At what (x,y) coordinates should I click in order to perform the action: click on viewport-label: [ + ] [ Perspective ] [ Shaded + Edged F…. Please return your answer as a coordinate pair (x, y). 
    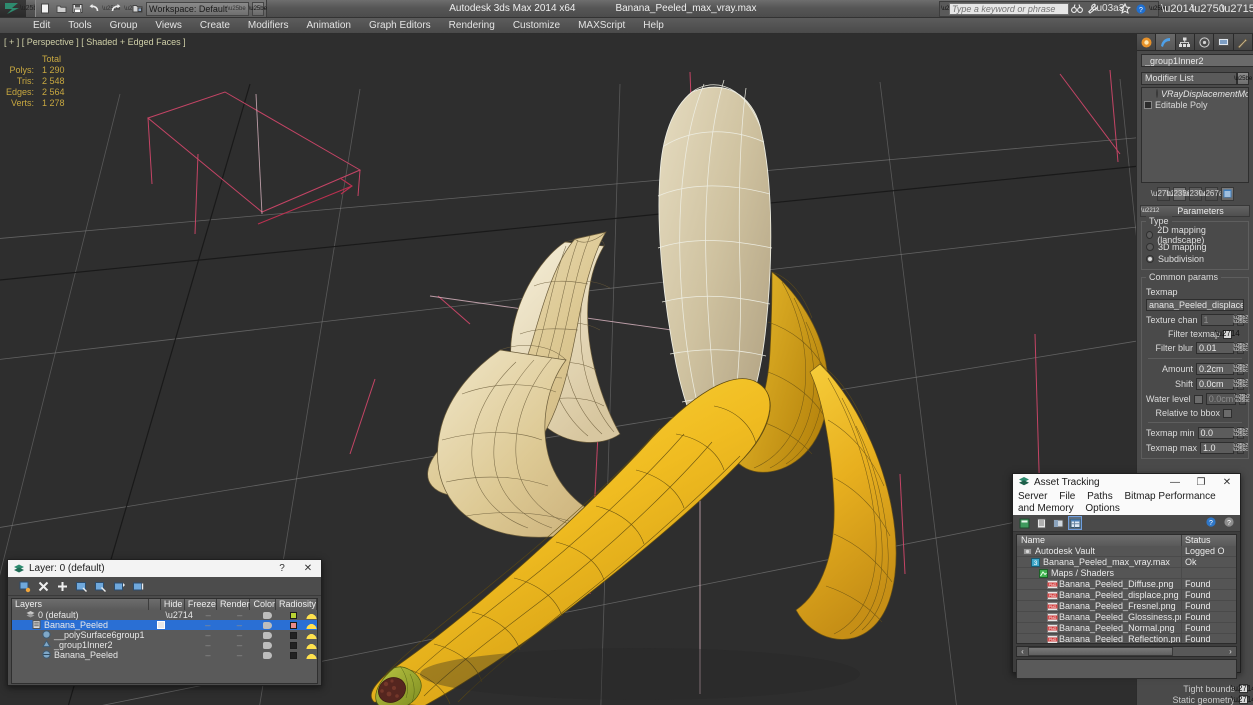
    Looking at the image, I should click on (95, 42).